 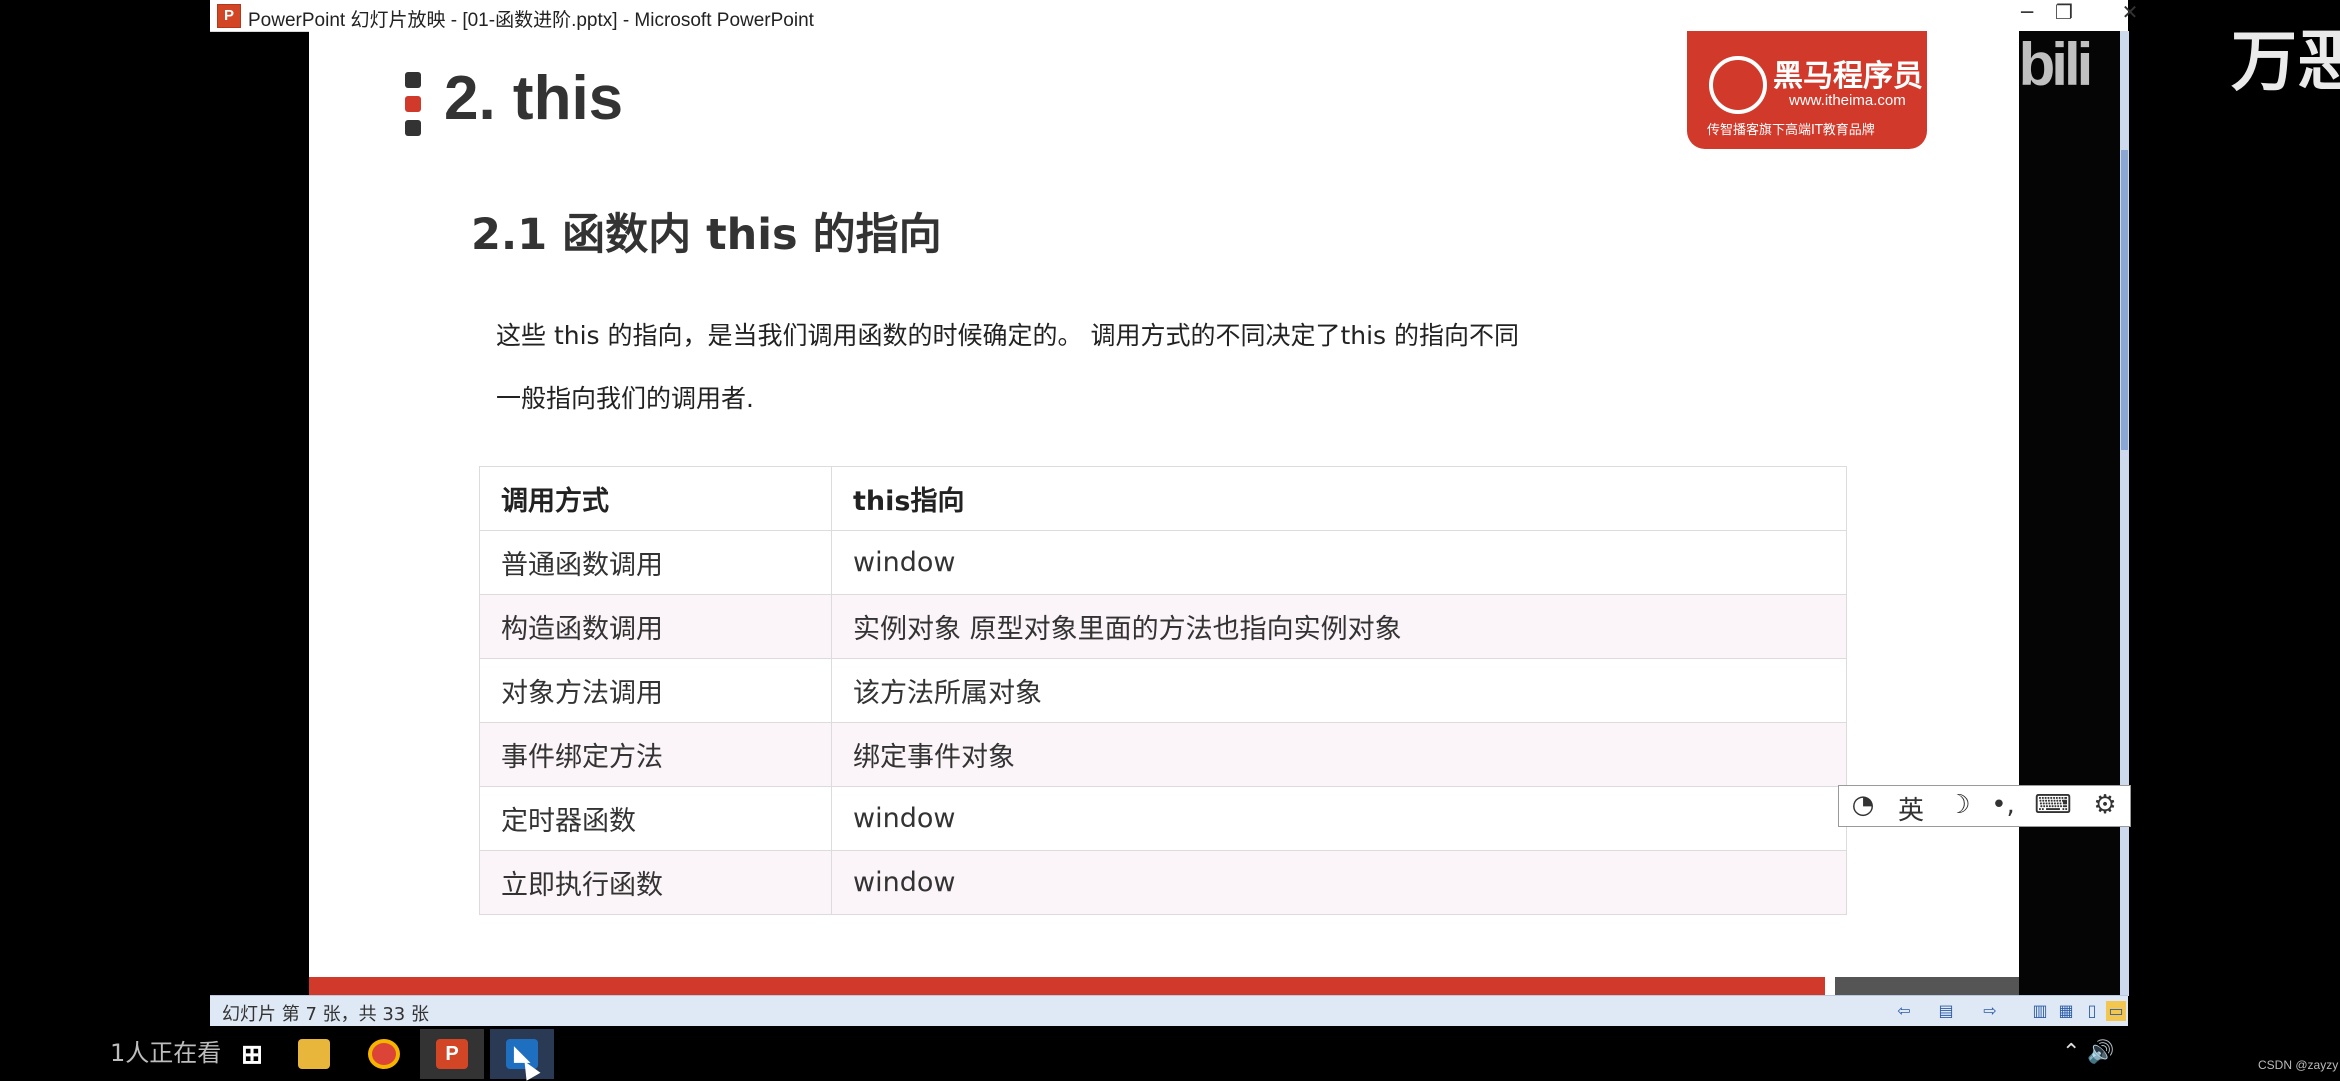 What do you see at coordinates (1067, 986) in the screenshot?
I see `slide-footer-red-bar` at bounding box center [1067, 986].